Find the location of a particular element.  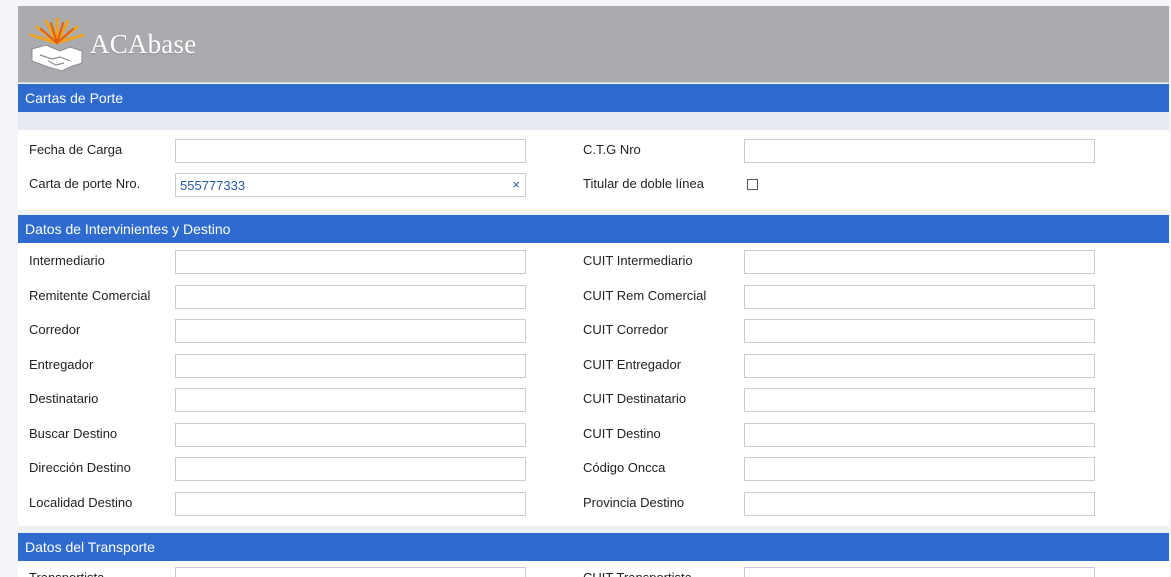

fecha-carga-input is located at coordinates (350, 151).